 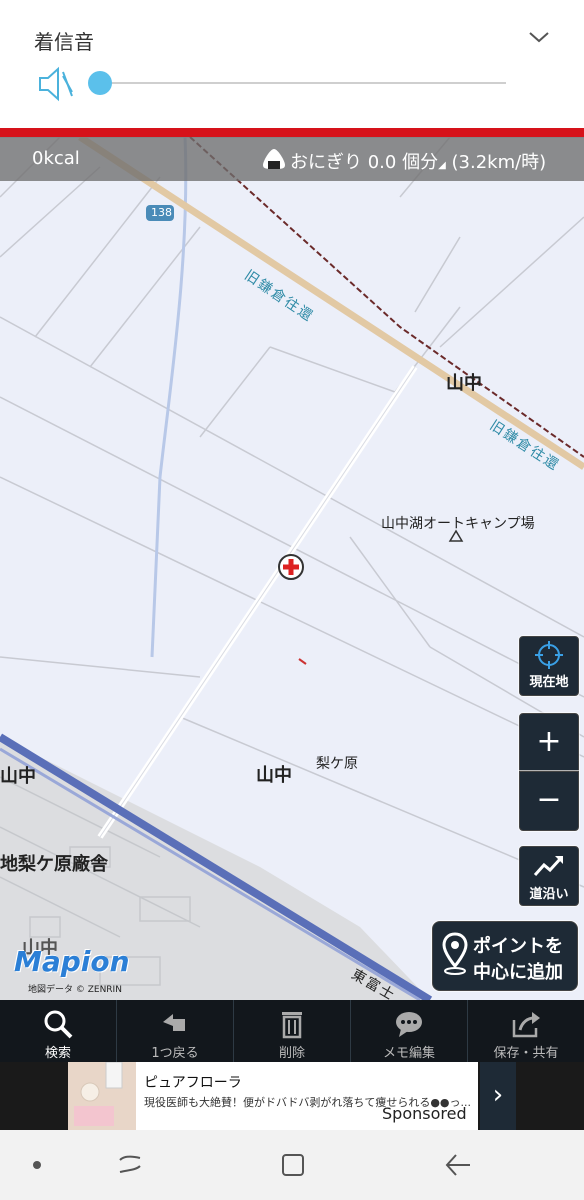 What do you see at coordinates (54, 864) in the screenshot?
I see `place-label: 地梨ケ原廠舎` at bounding box center [54, 864].